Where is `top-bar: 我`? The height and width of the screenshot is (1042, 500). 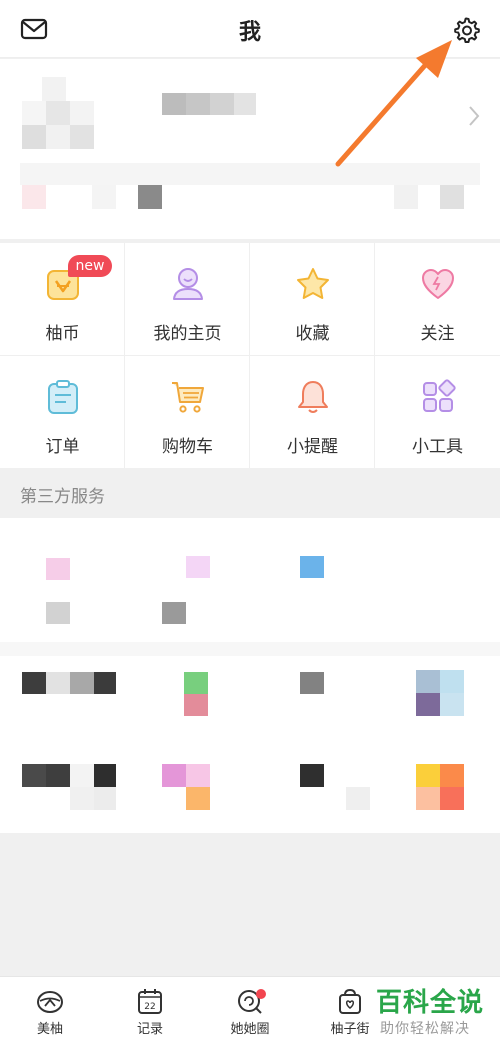 top-bar: 我 is located at coordinates (250, 29).